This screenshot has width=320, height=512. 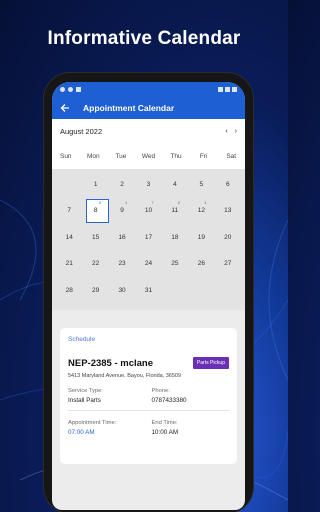 I want to click on calendar-day: 11 2, so click(x=175, y=211).